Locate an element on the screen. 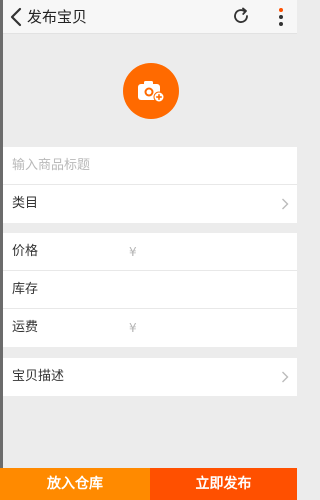 The image size is (320, 500). chevron-left-icon is located at coordinates (16, 17).